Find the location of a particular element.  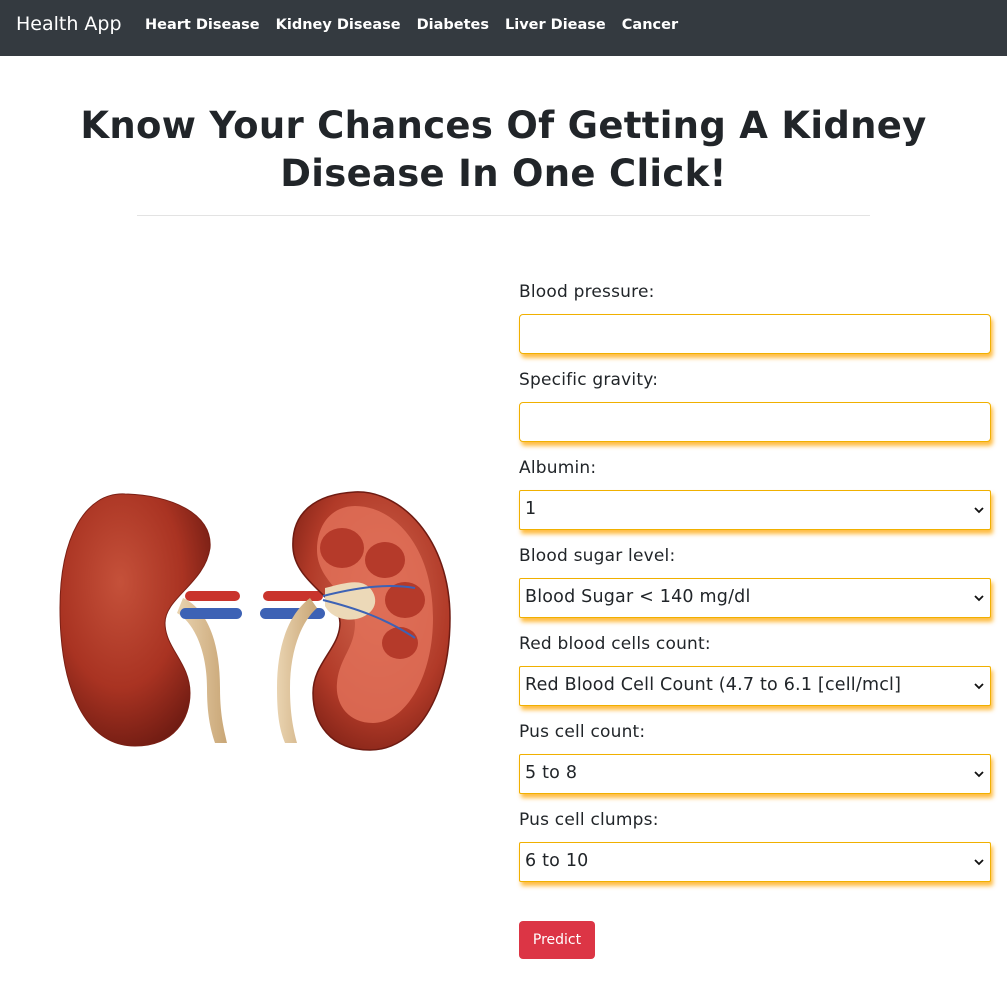

nav-link-cancer: Cancer is located at coordinates (650, 25).